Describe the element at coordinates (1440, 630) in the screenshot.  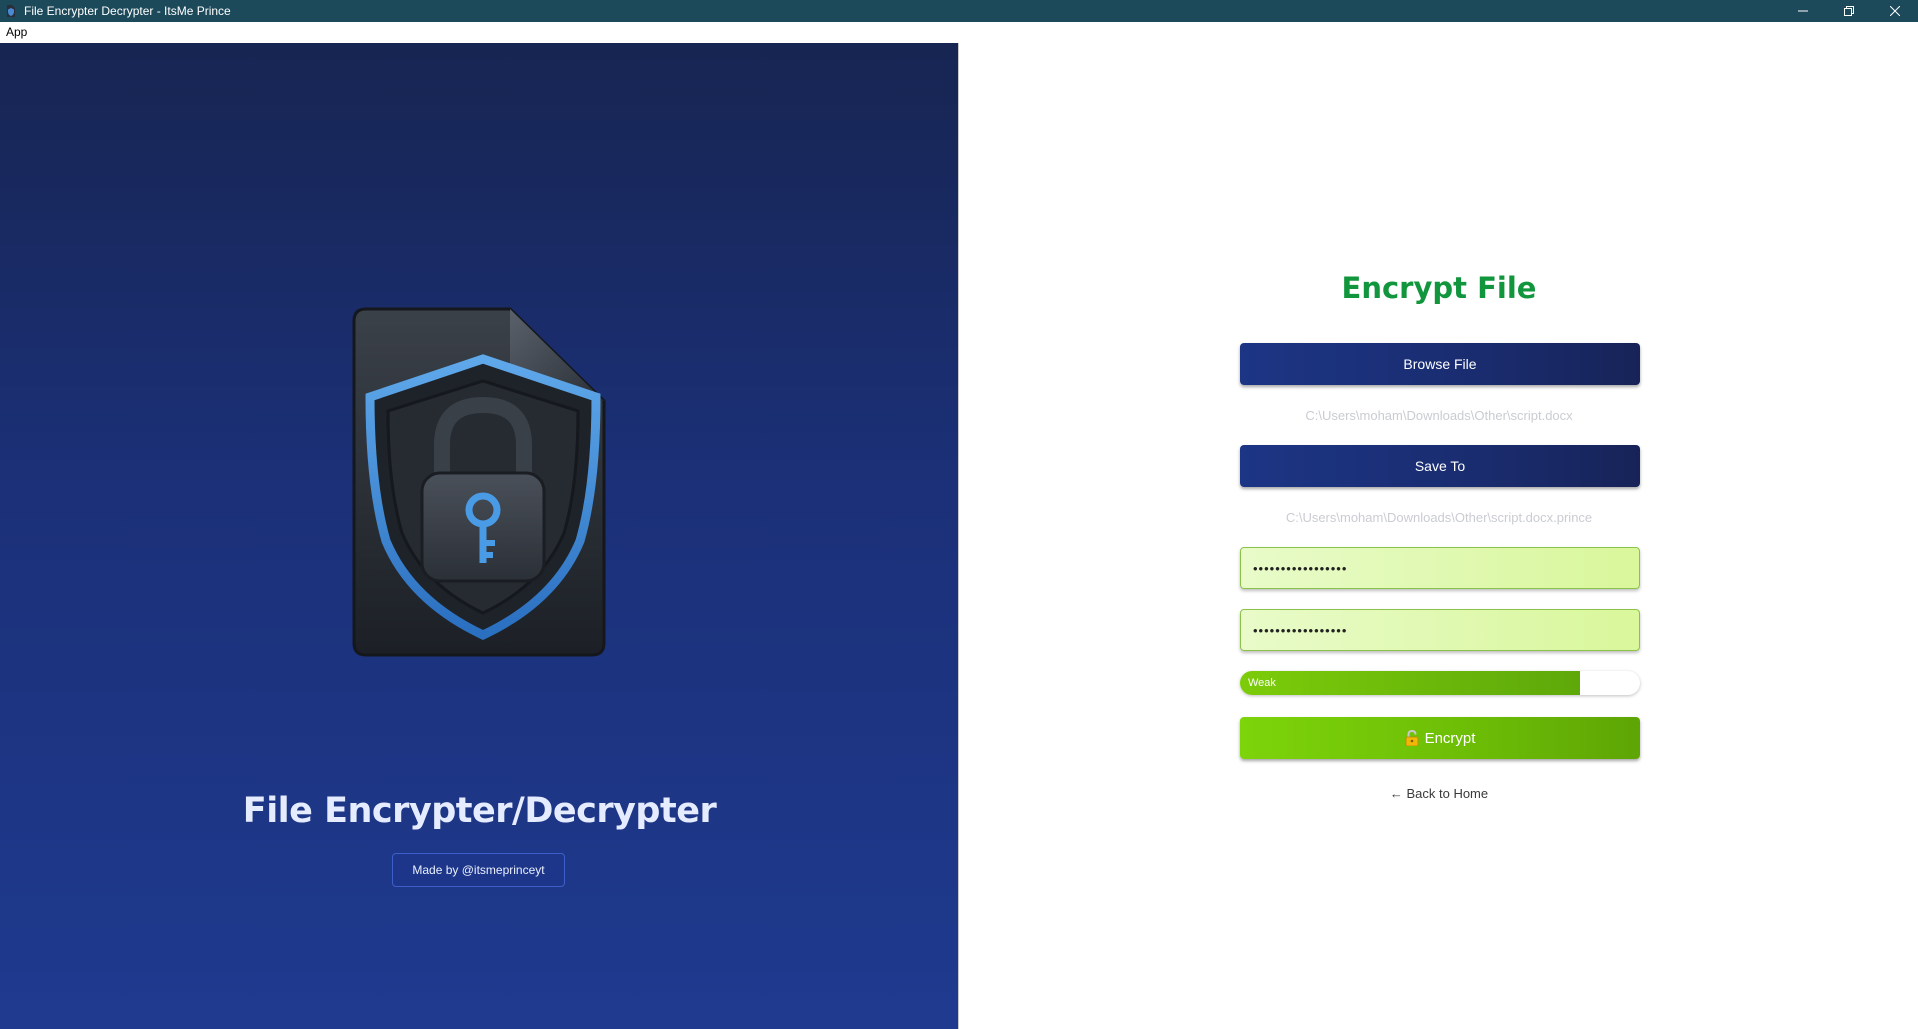
I see `confirm-password-field: •••••••••••••••••` at that location.